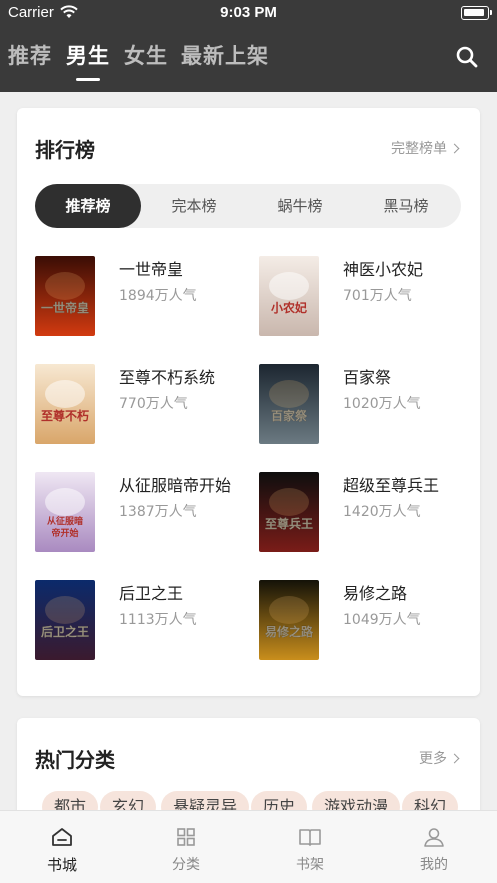  What do you see at coordinates (65, 404) in the screenshot?
I see `book-cover: 至尊不朽` at bounding box center [65, 404].